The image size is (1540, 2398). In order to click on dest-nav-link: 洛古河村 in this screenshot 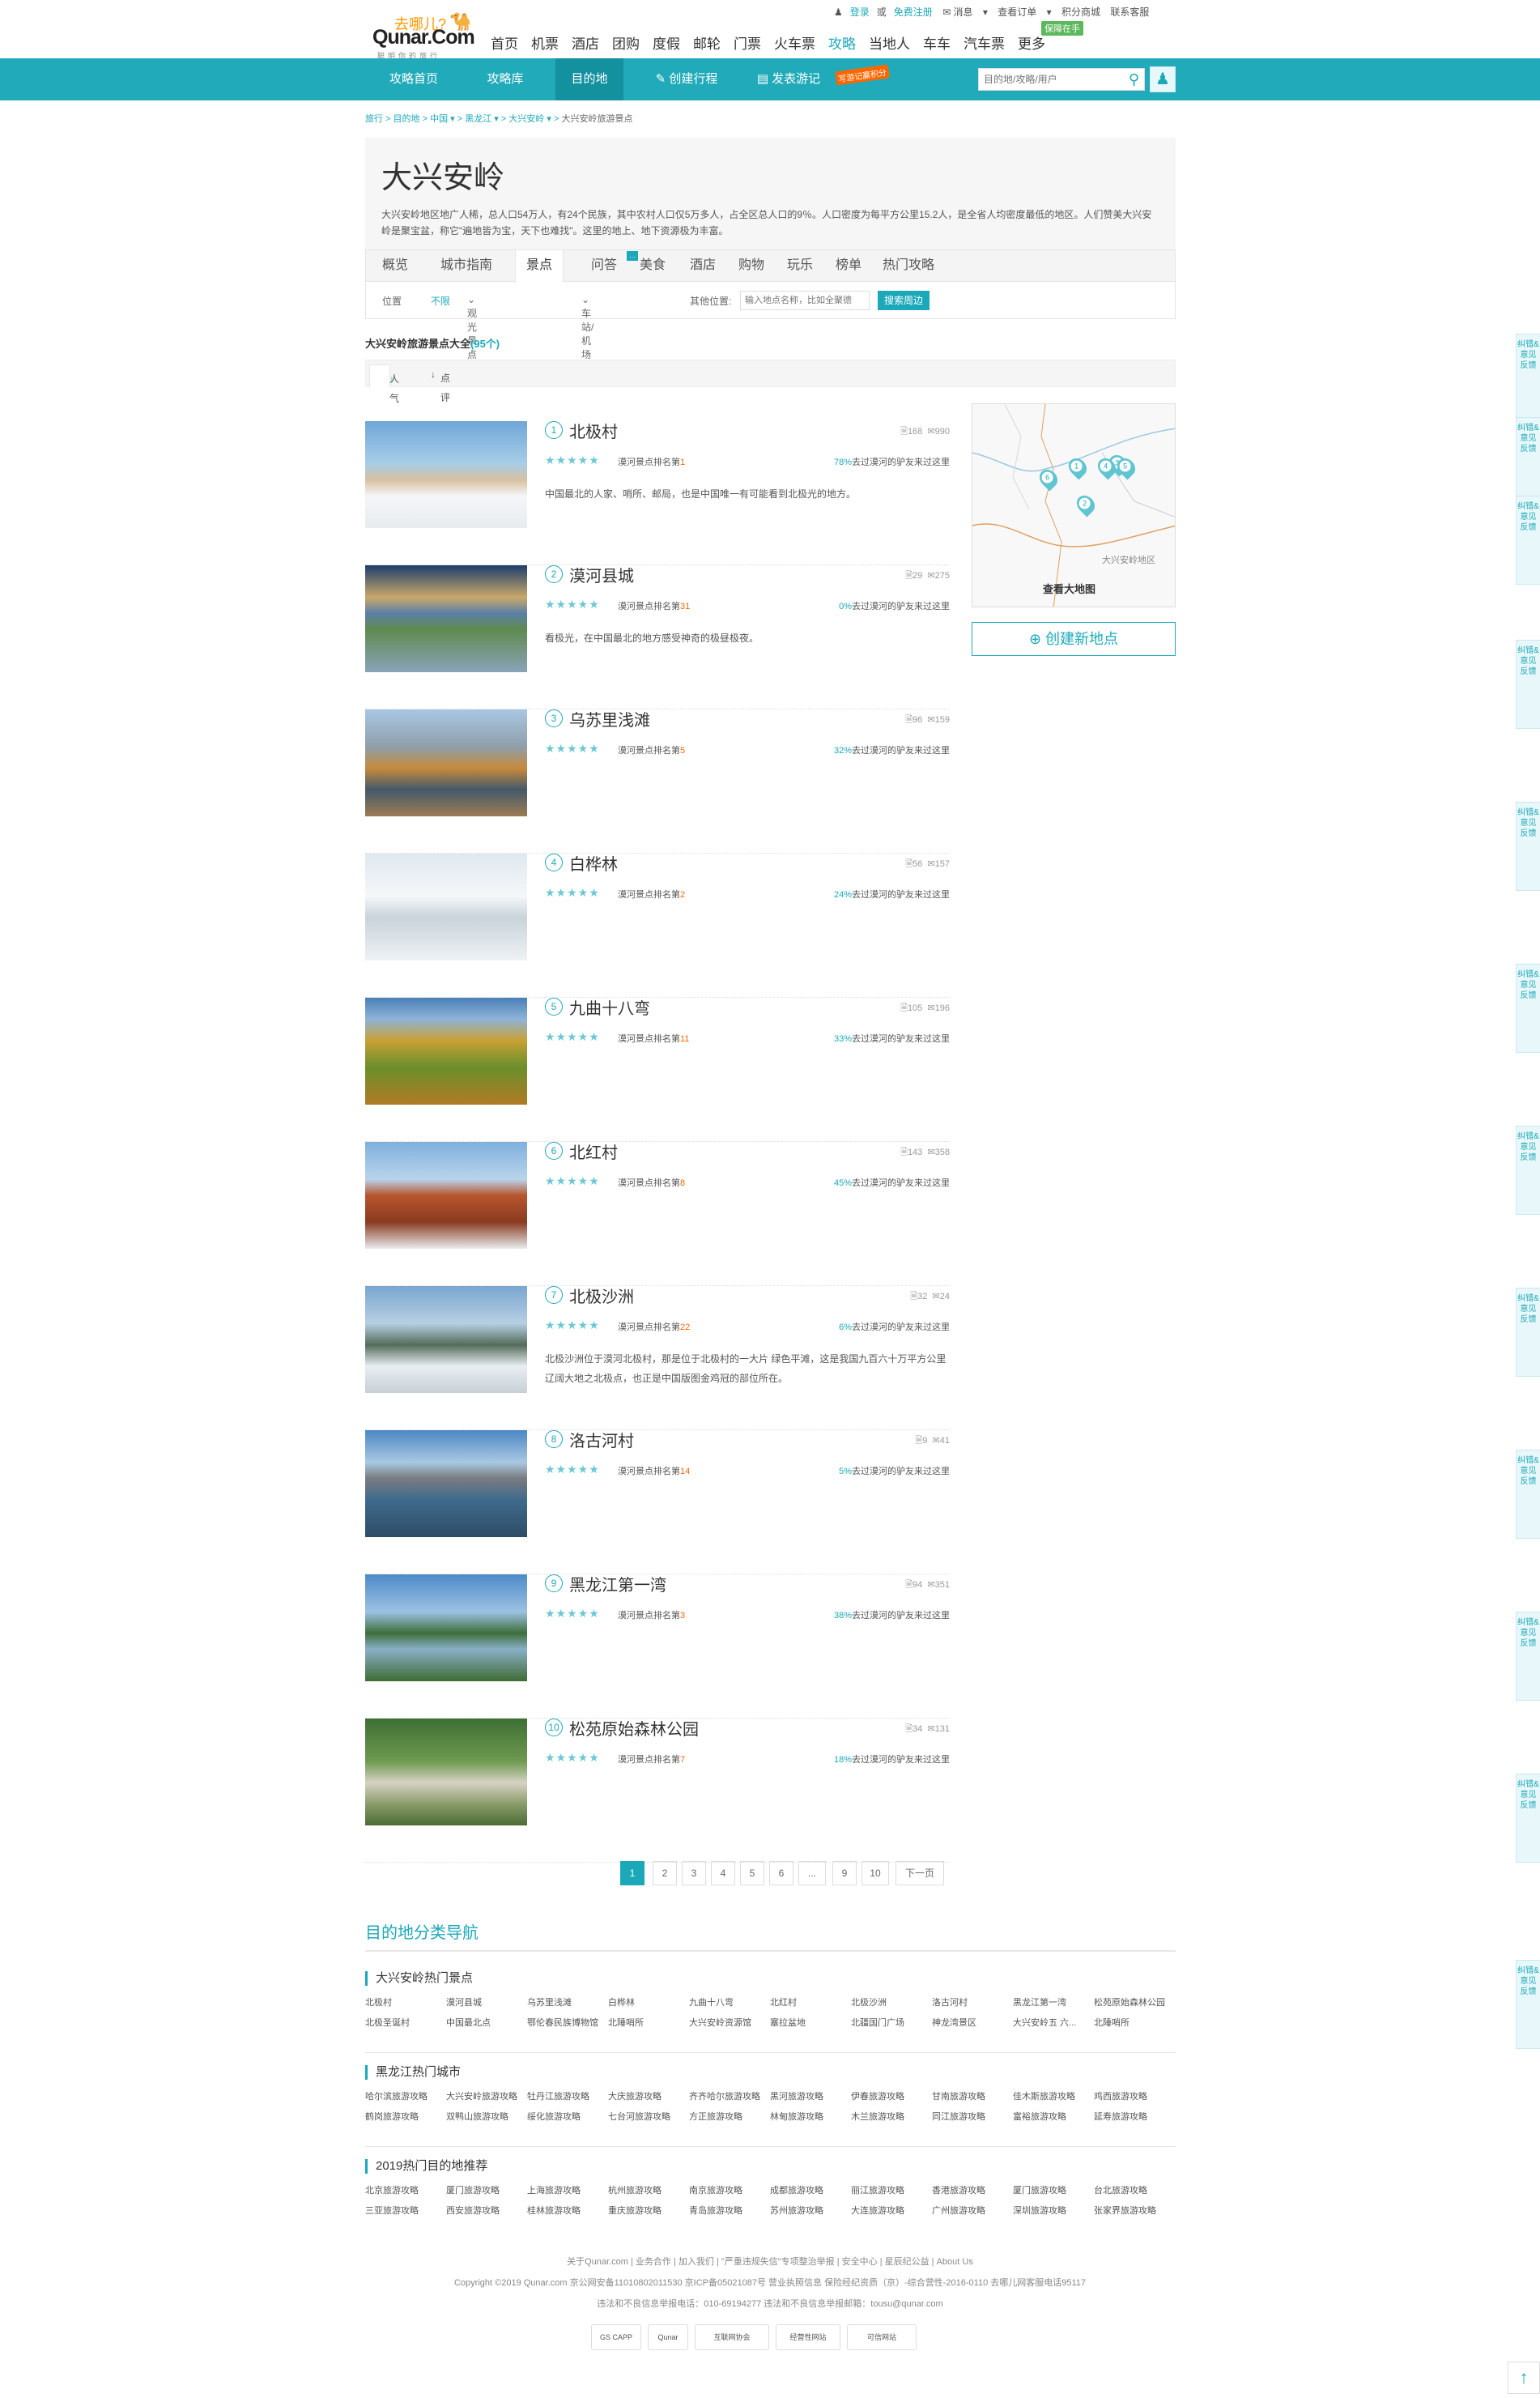, I will do `click(971, 2001)`.